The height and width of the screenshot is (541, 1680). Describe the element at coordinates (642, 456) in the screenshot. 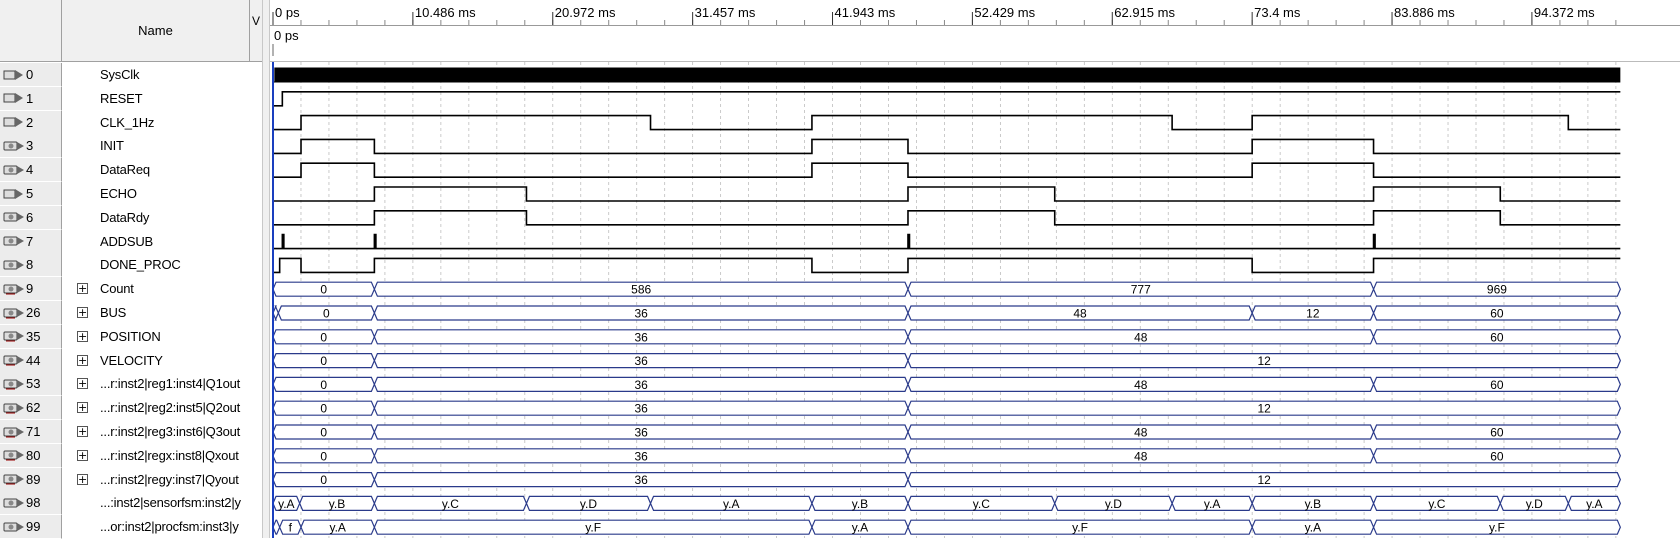

I see `bus-value-label: 36` at that location.